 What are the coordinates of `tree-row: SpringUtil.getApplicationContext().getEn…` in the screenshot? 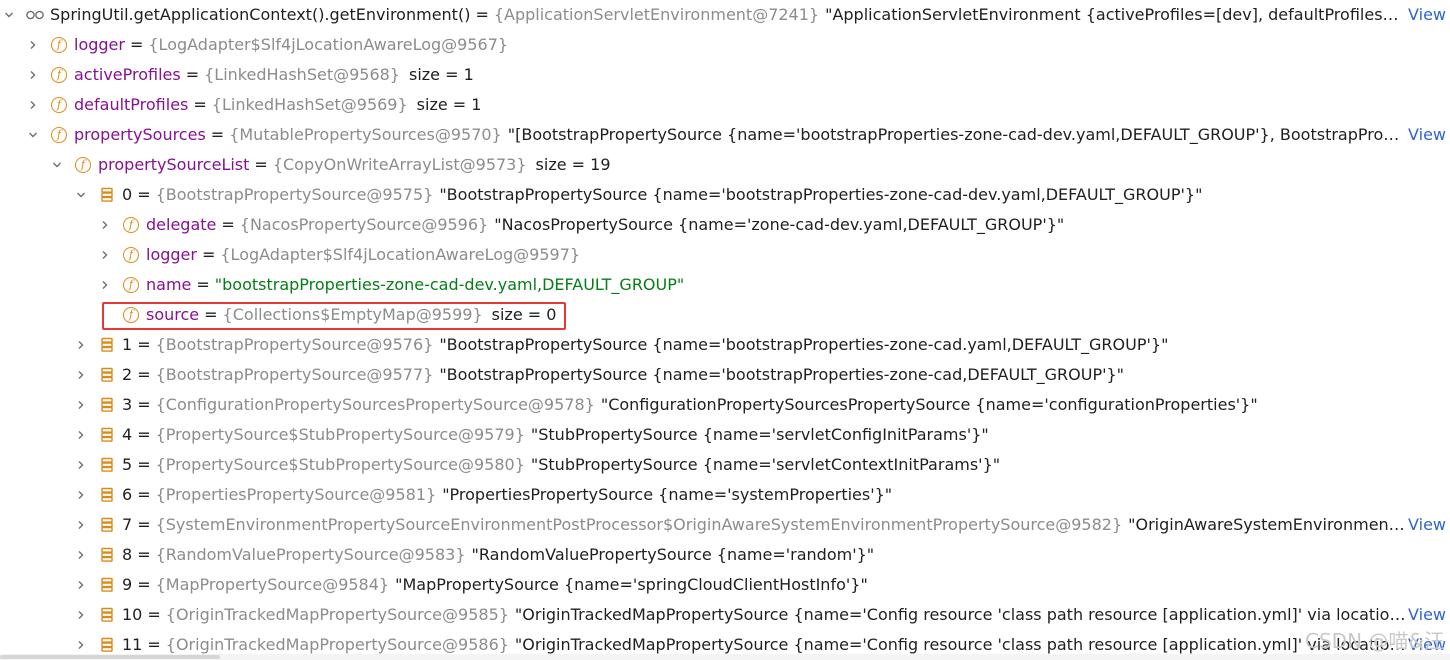 It's located at (725, 15).